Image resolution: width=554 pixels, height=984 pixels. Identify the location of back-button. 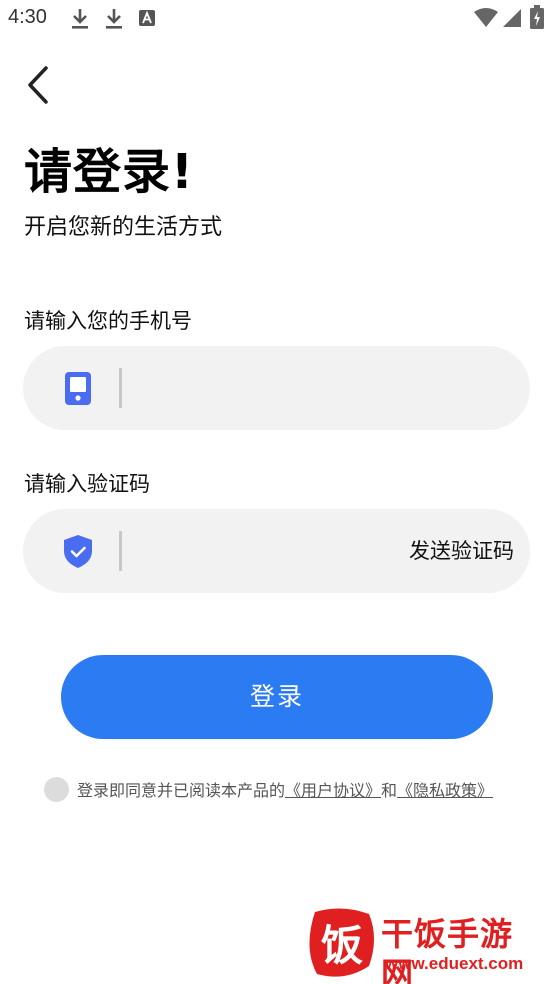
(40, 85).